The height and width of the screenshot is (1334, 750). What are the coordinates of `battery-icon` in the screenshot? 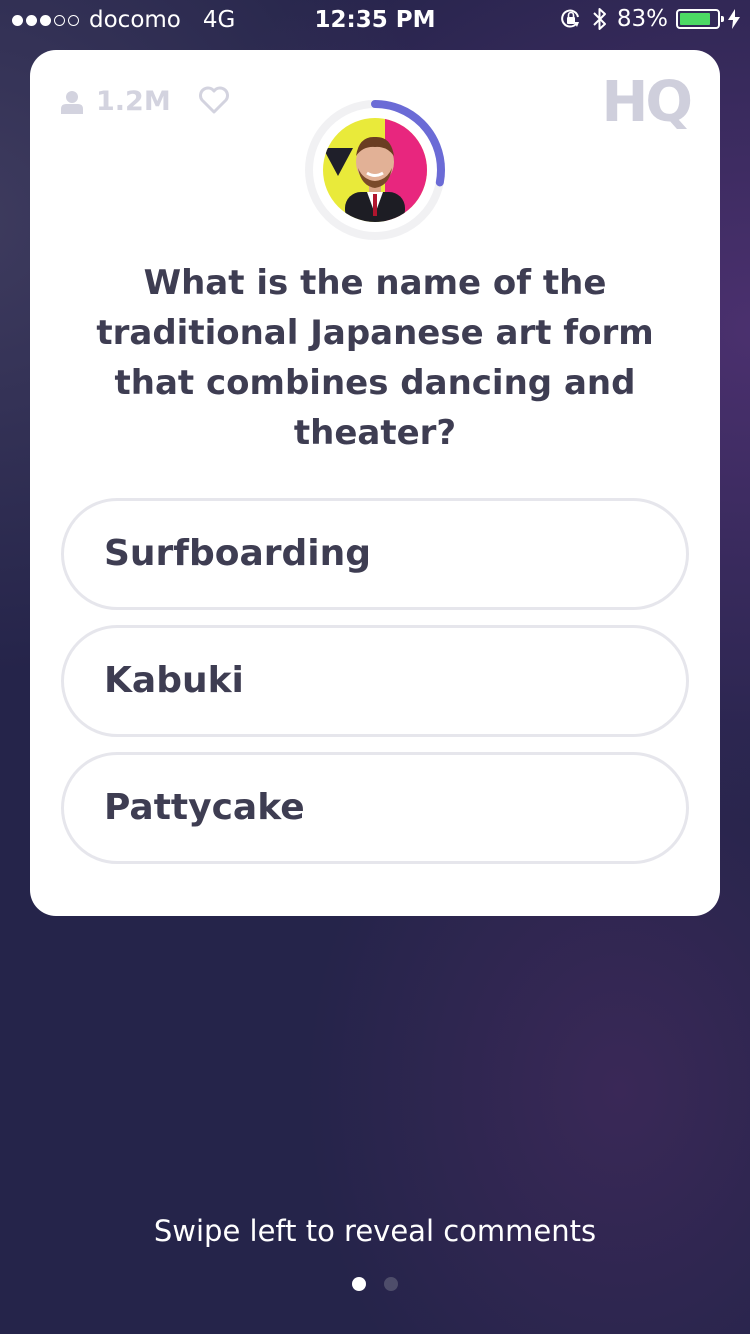 It's located at (700, 19).